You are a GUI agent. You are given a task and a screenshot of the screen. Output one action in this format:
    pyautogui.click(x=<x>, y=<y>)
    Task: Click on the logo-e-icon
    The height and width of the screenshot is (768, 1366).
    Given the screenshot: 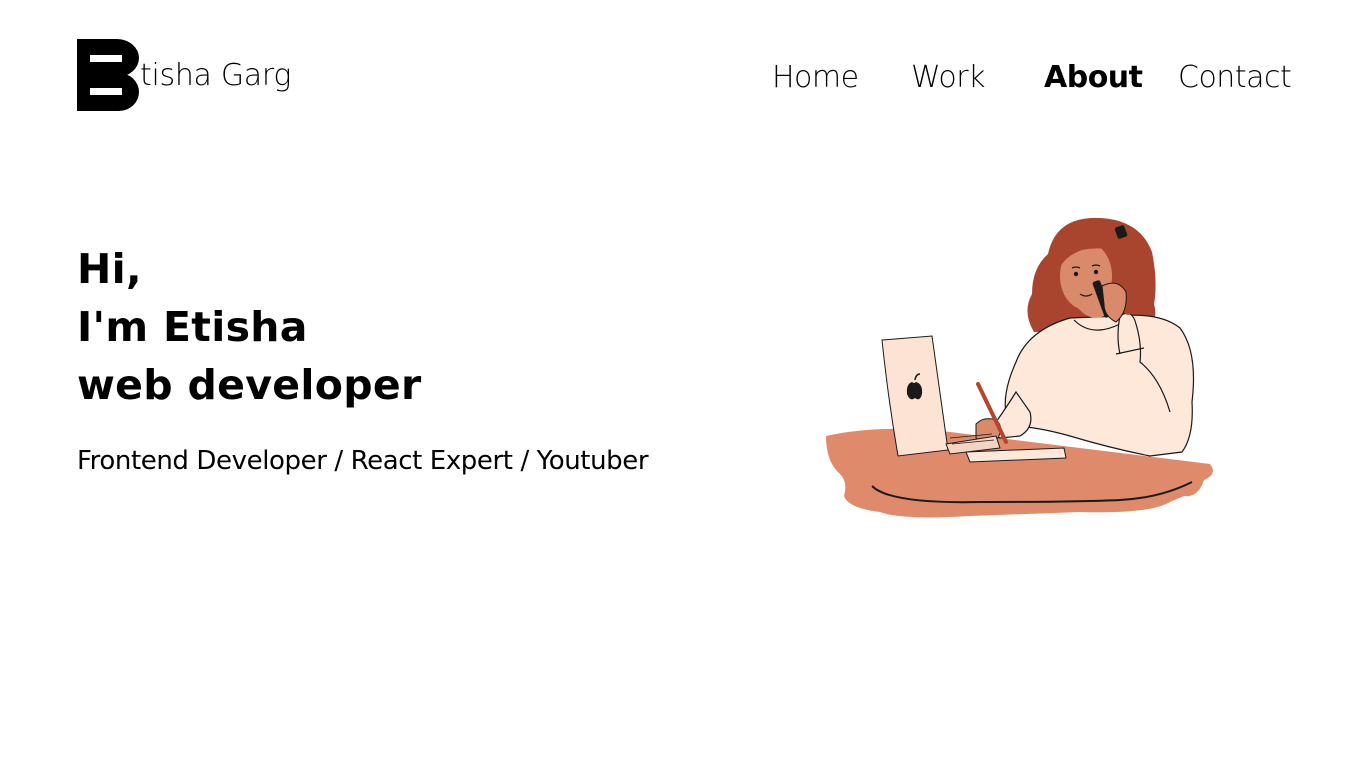 What is the action you would take?
    pyautogui.click(x=108, y=75)
    